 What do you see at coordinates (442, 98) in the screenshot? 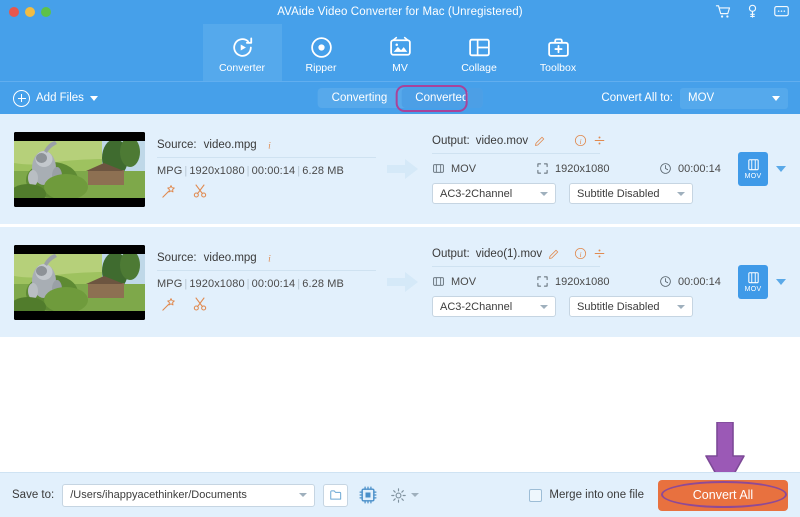
I see `tab-converted: Converted` at bounding box center [442, 98].